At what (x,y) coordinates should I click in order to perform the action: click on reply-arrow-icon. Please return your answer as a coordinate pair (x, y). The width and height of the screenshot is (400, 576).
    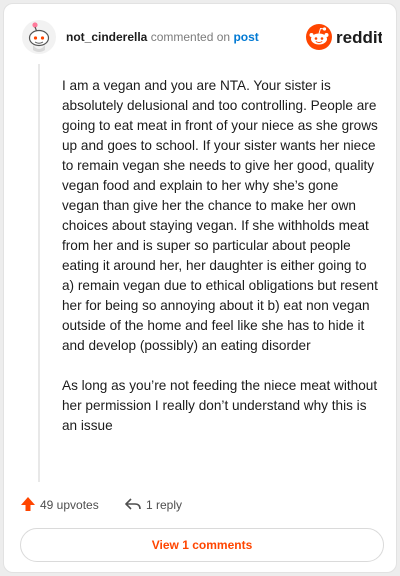
    Looking at the image, I should click on (133, 504).